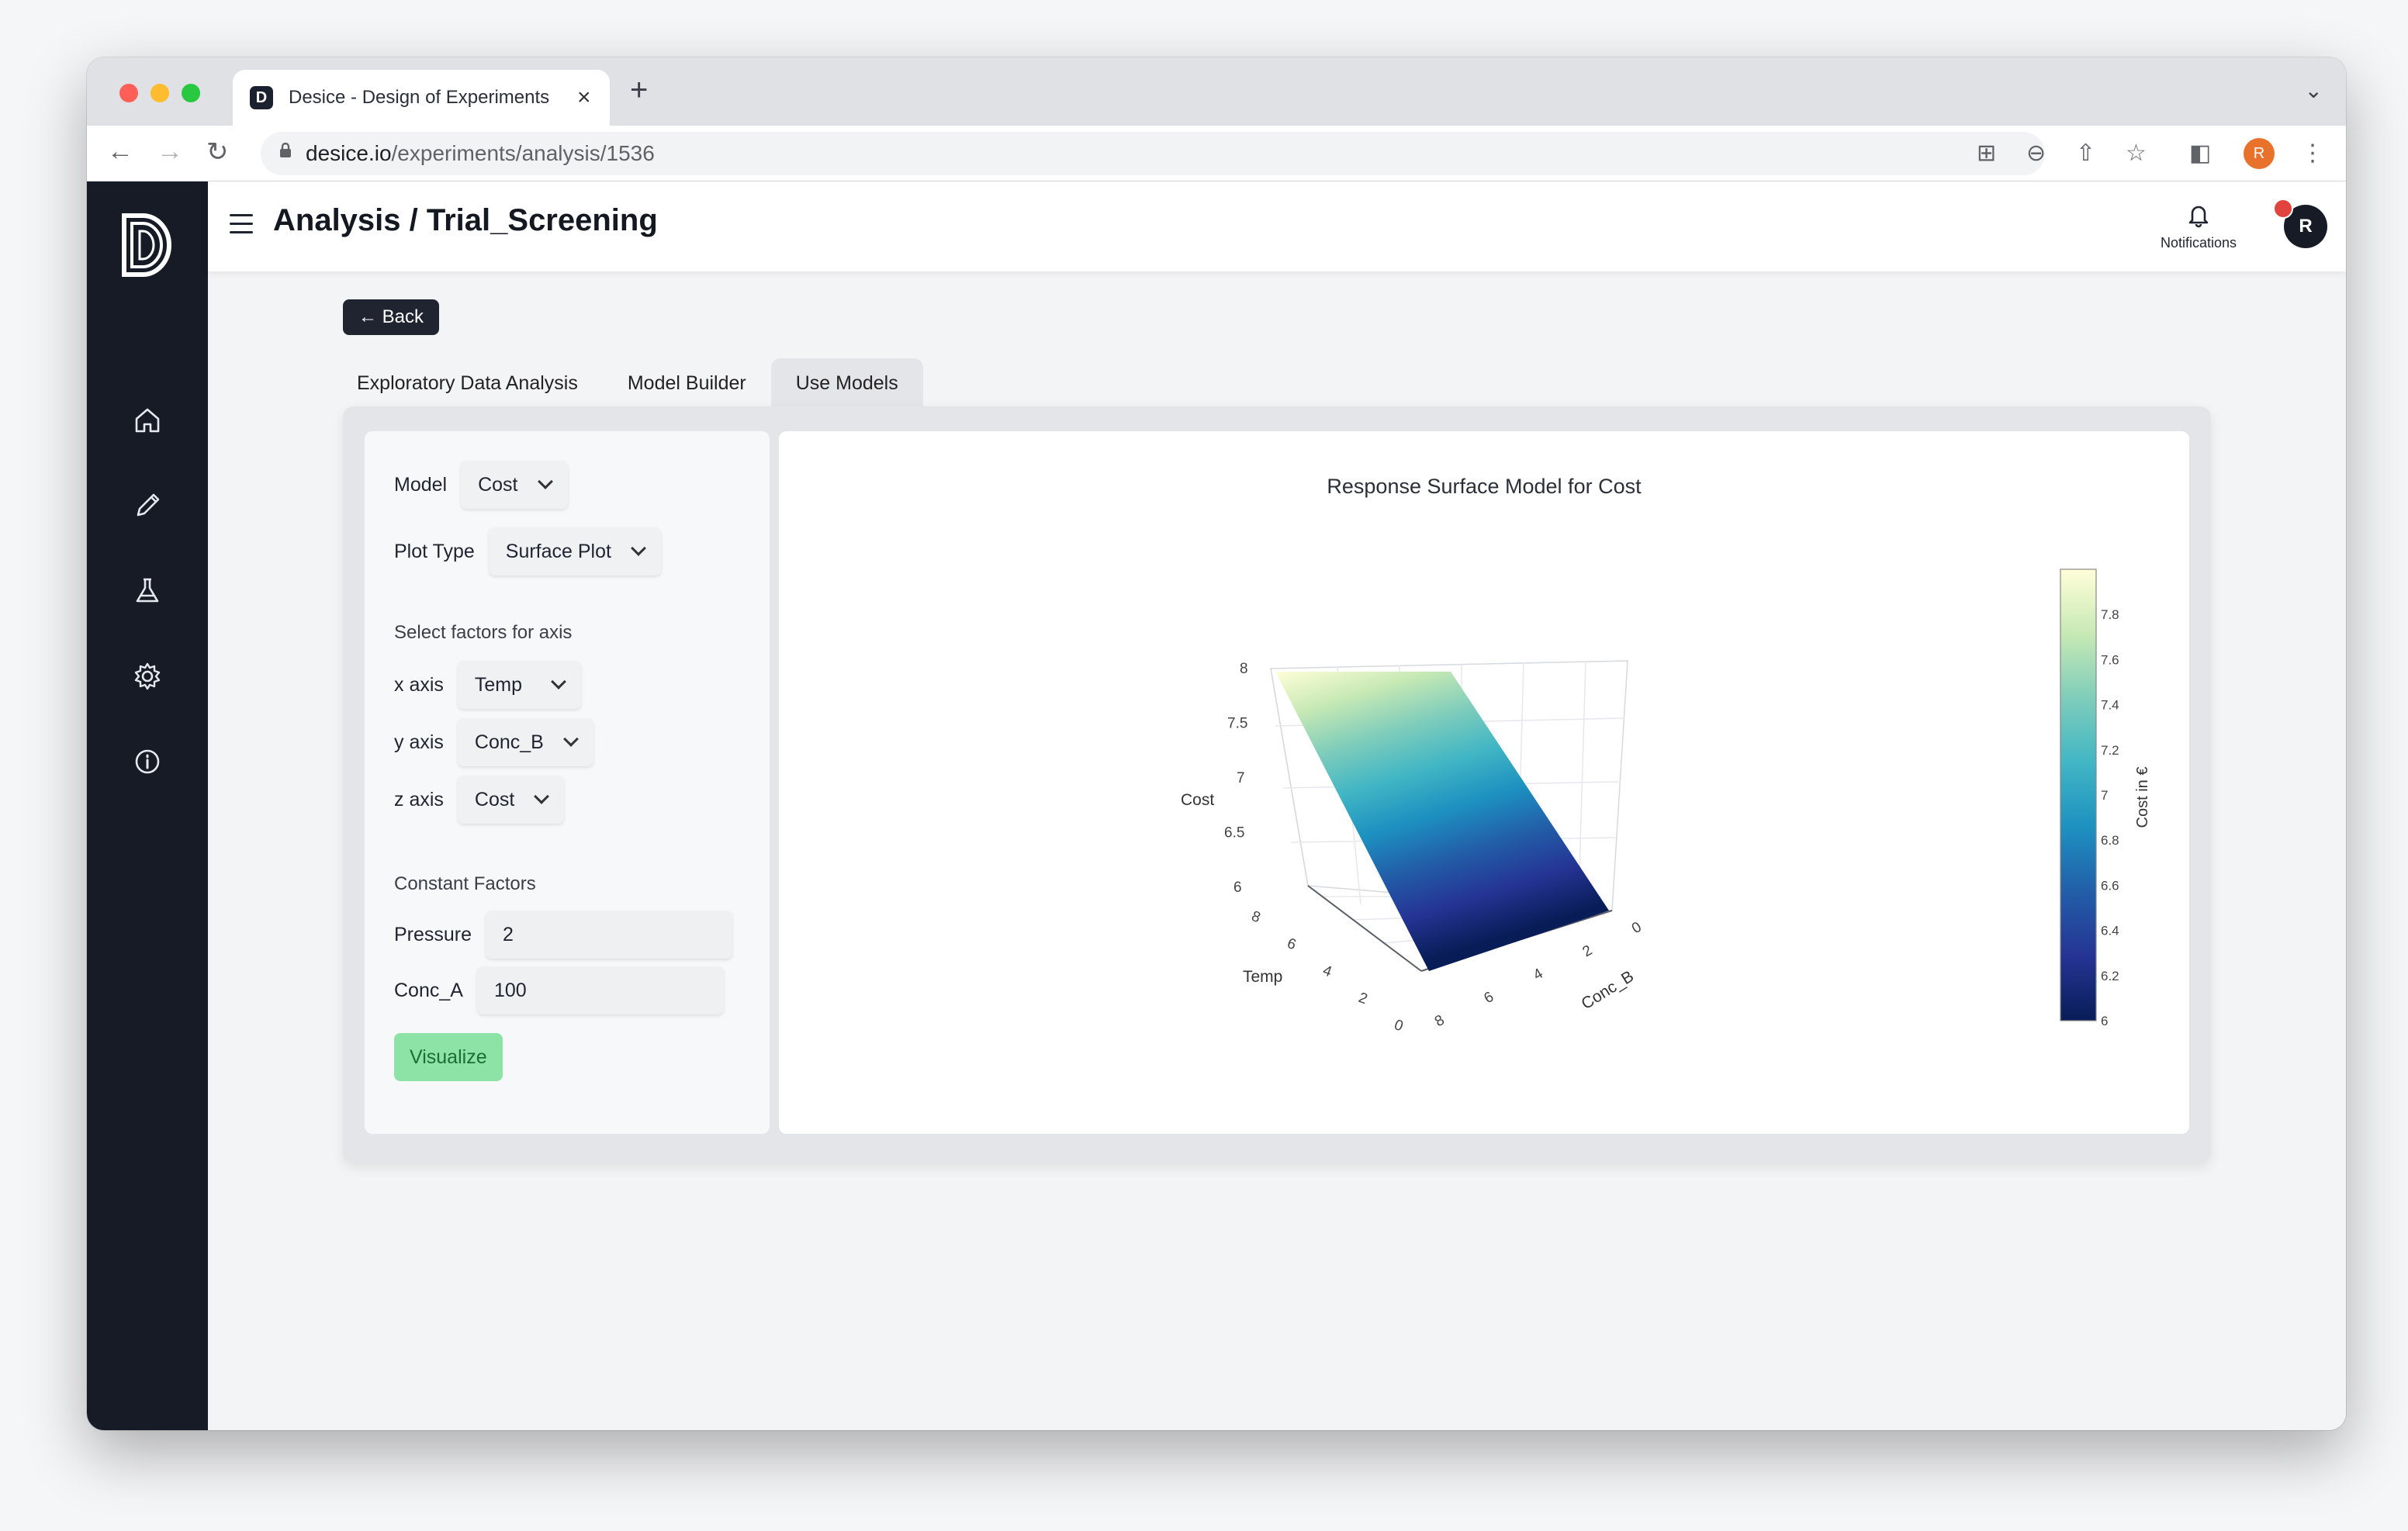 Image resolution: width=2408 pixels, height=1531 pixels. I want to click on z-axis-title: Cost, so click(1197, 800).